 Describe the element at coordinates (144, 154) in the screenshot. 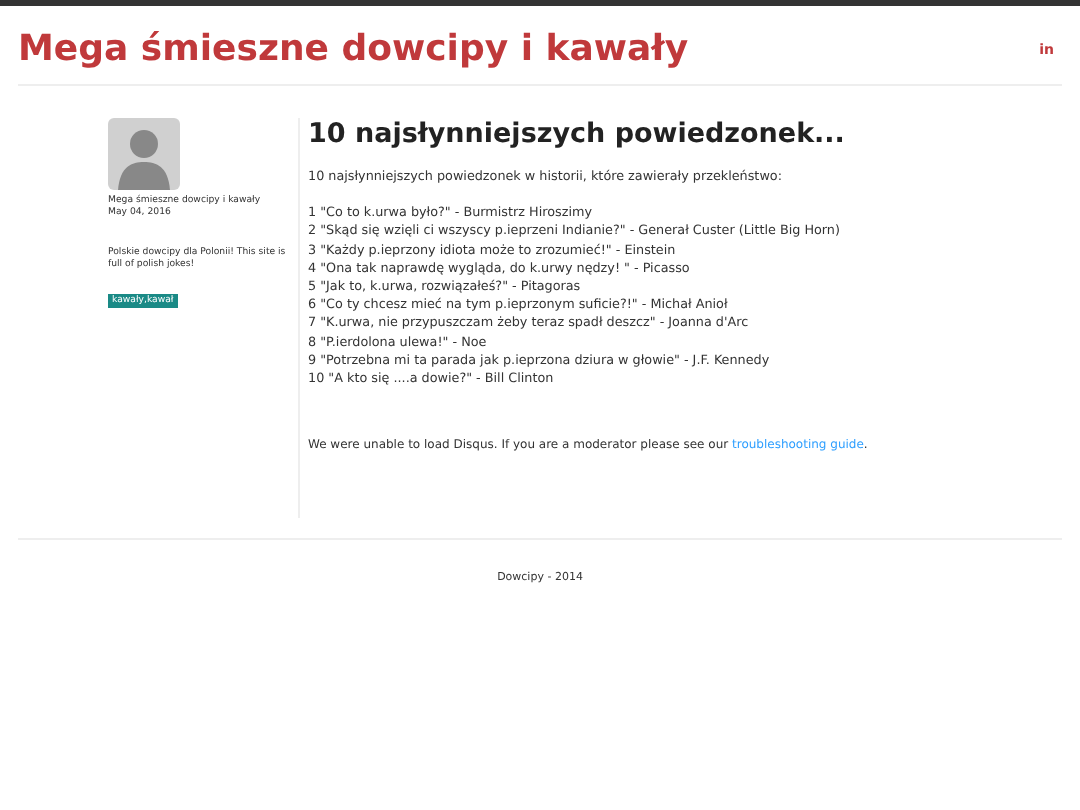

I see `avatar-icon` at that location.